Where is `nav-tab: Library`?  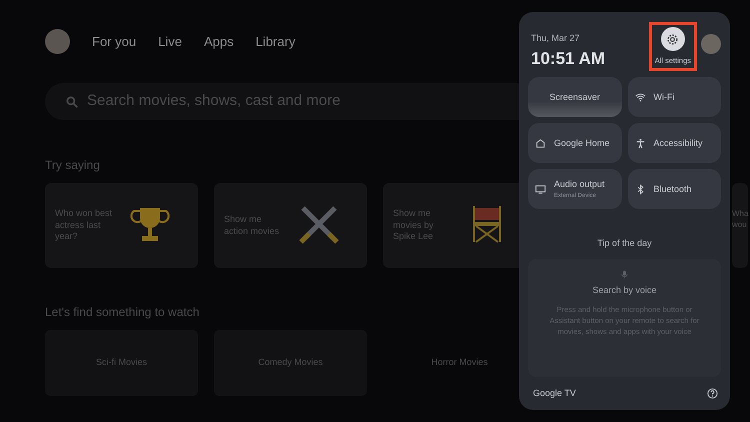
nav-tab: Library is located at coordinates (276, 42).